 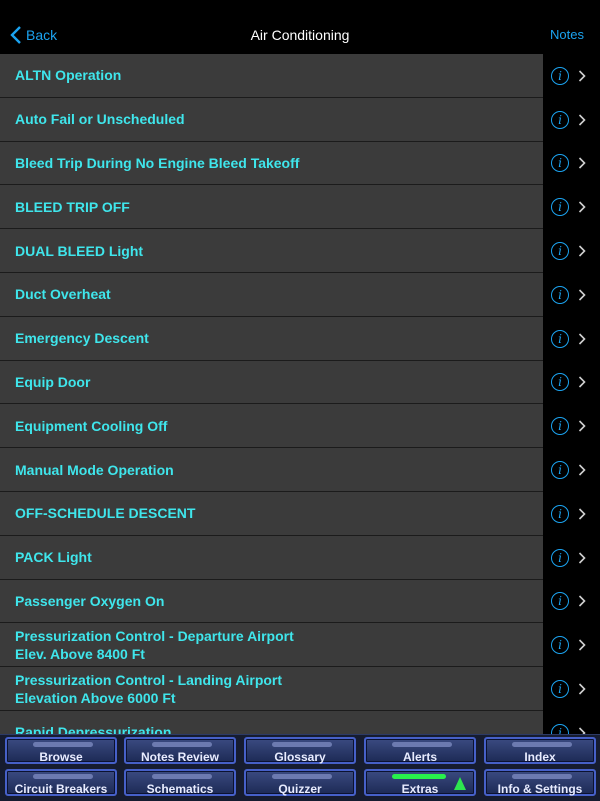 What do you see at coordinates (68, 75) in the screenshot?
I see `list-item-label: ALTN Operation` at bounding box center [68, 75].